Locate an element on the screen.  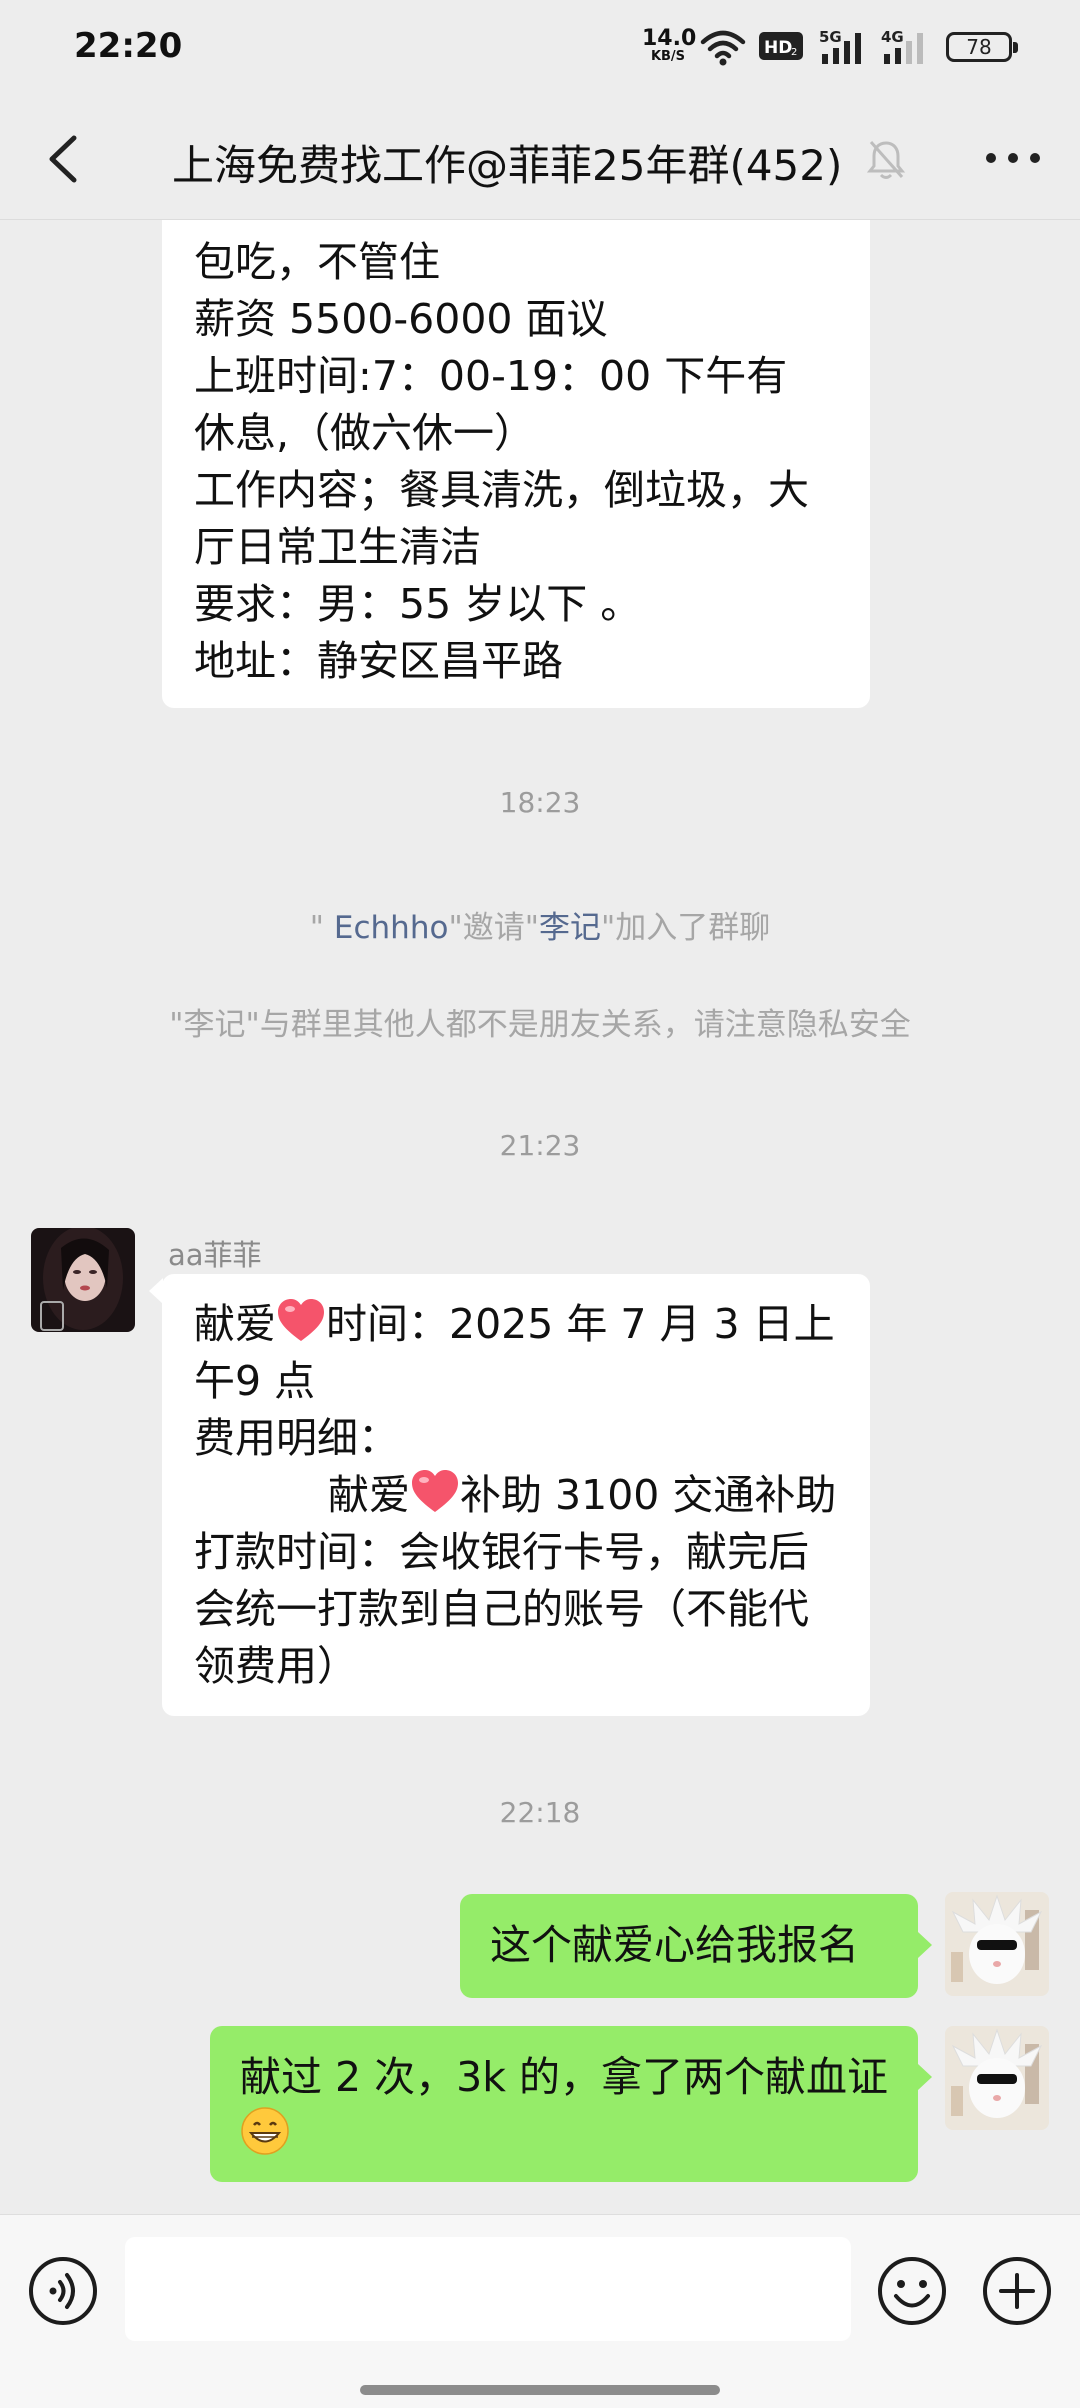
network-speed-value: 14.0 is located at coordinates (669, 38).